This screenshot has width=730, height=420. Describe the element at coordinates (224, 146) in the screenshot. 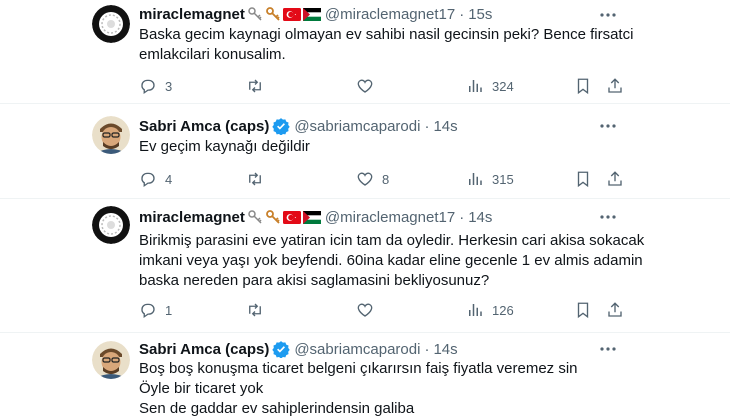

I see `tweet-text-line: Ev geçim kaynağı değildir` at that location.